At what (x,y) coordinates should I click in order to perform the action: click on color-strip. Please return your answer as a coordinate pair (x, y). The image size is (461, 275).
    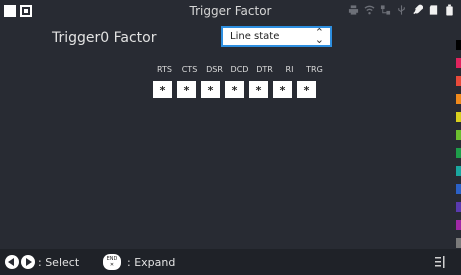
    Looking at the image, I should click on (458, 157).